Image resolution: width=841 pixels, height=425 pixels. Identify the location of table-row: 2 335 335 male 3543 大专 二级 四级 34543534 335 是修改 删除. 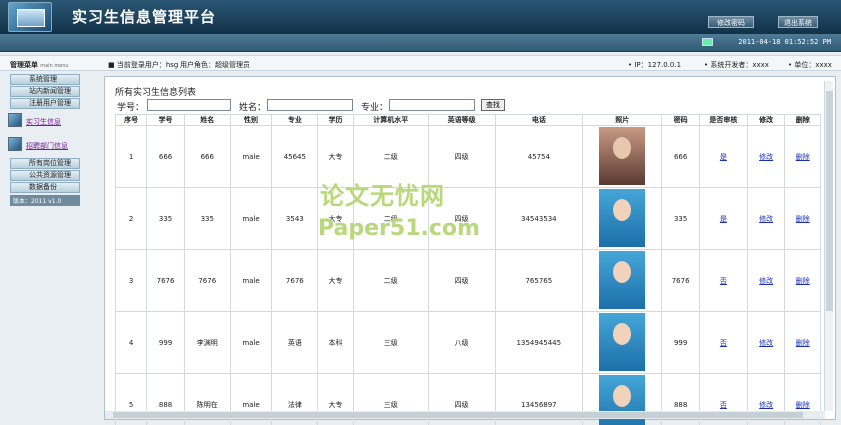
(467, 218).